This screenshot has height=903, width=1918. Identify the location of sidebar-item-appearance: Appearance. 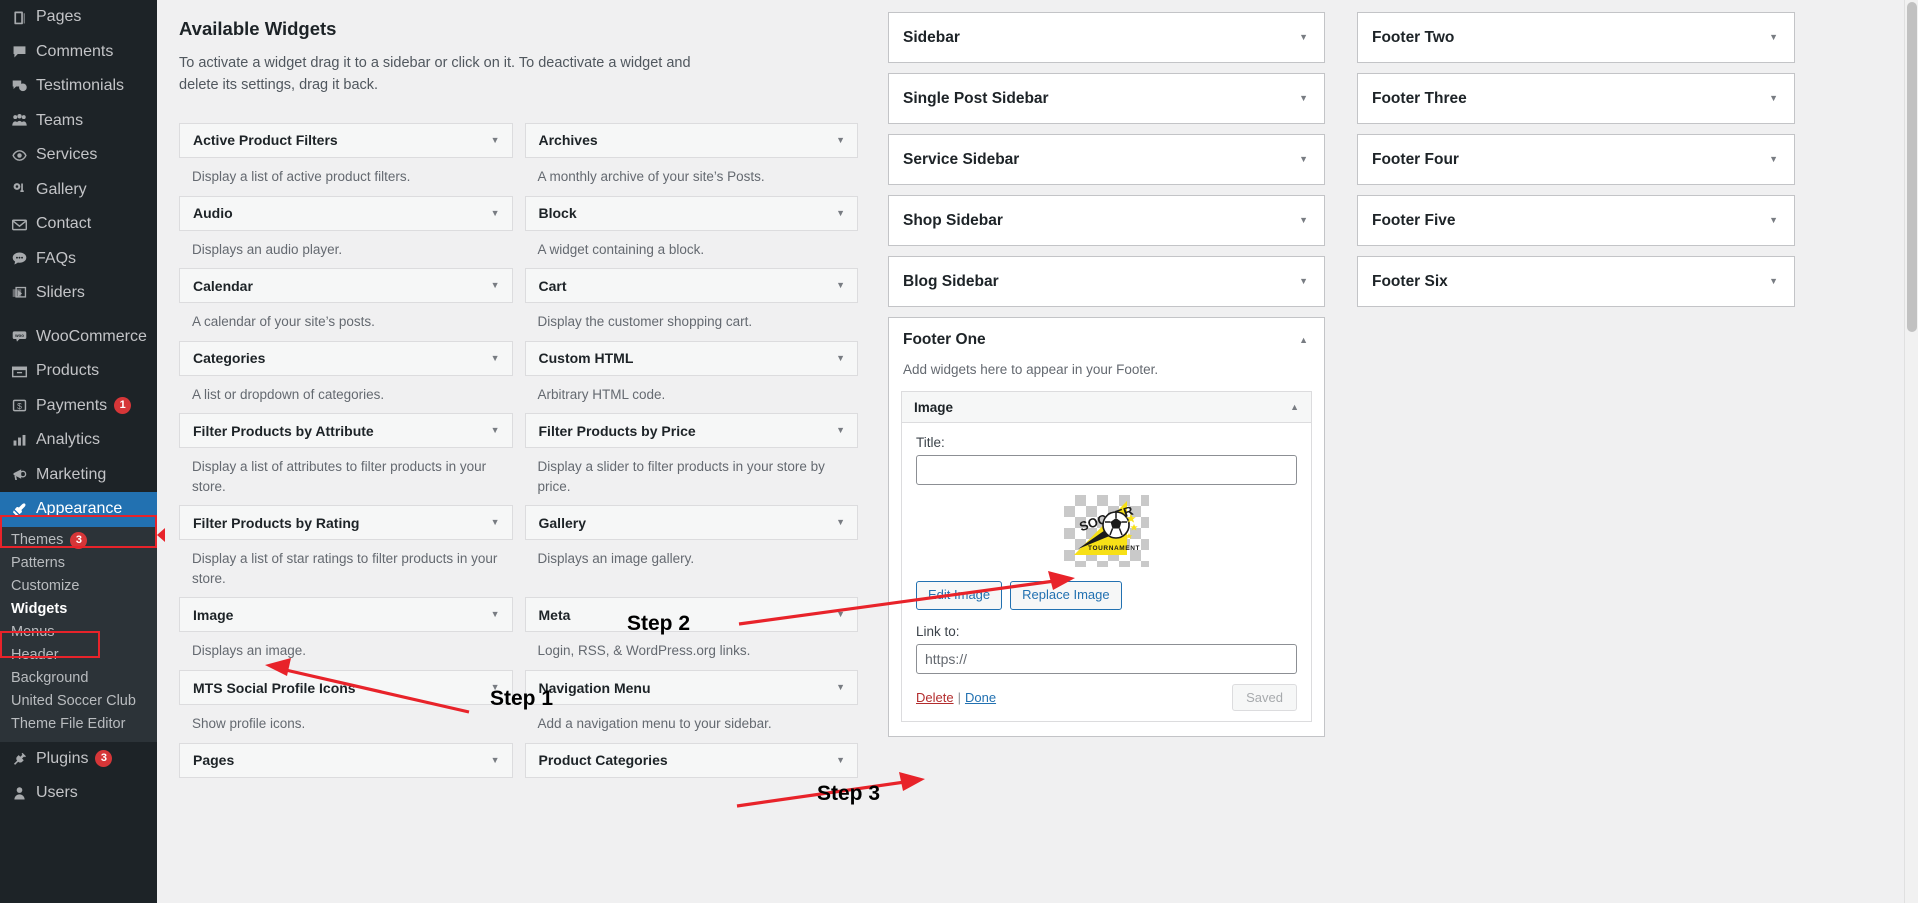
(78, 509).